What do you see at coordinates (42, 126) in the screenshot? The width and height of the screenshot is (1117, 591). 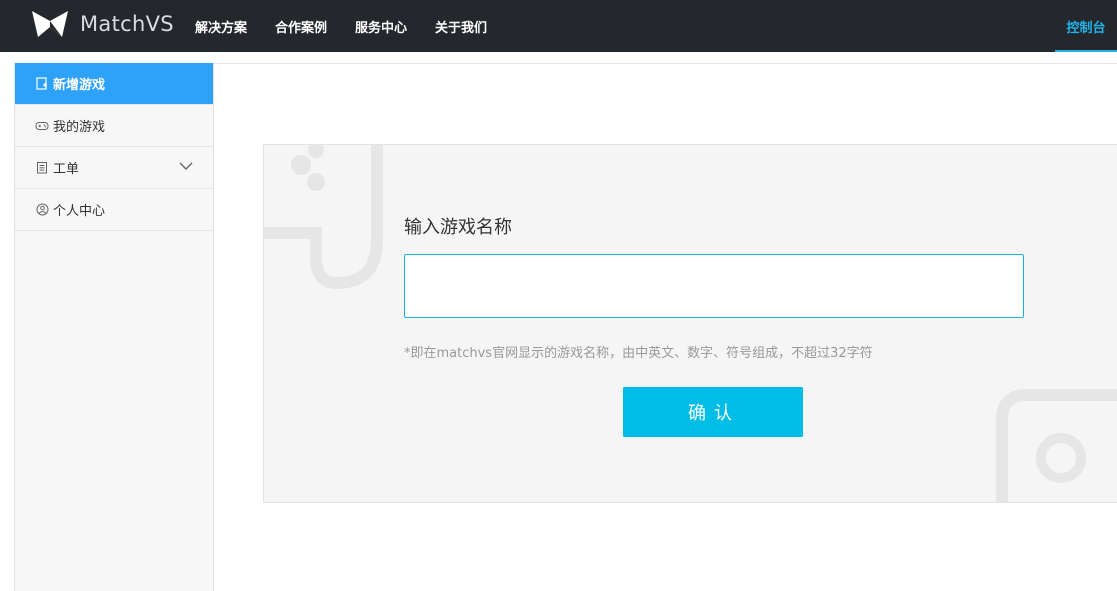 I see `gamepad-icon` at bounding box center [42, 126].